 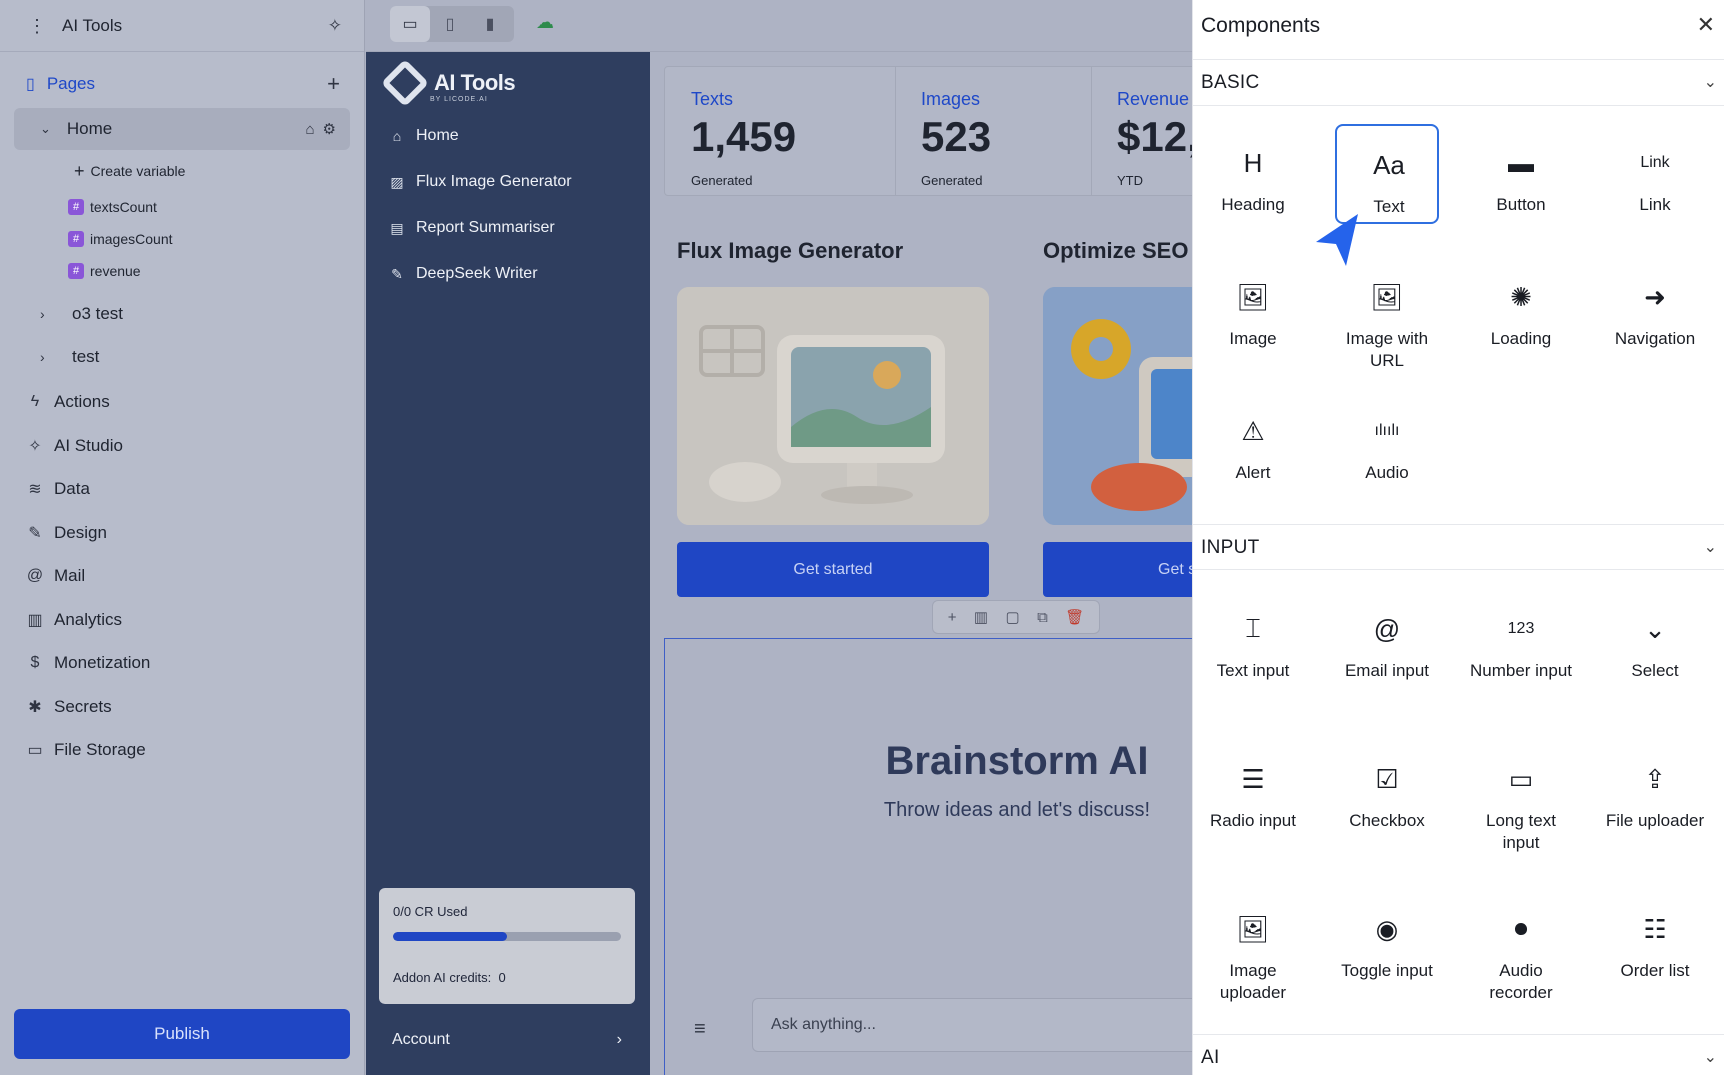 What do you see at coordinates (1458, 30) in the screenshot?
I see `panel-header: Components ✕` at bounding box center [1458, 30].